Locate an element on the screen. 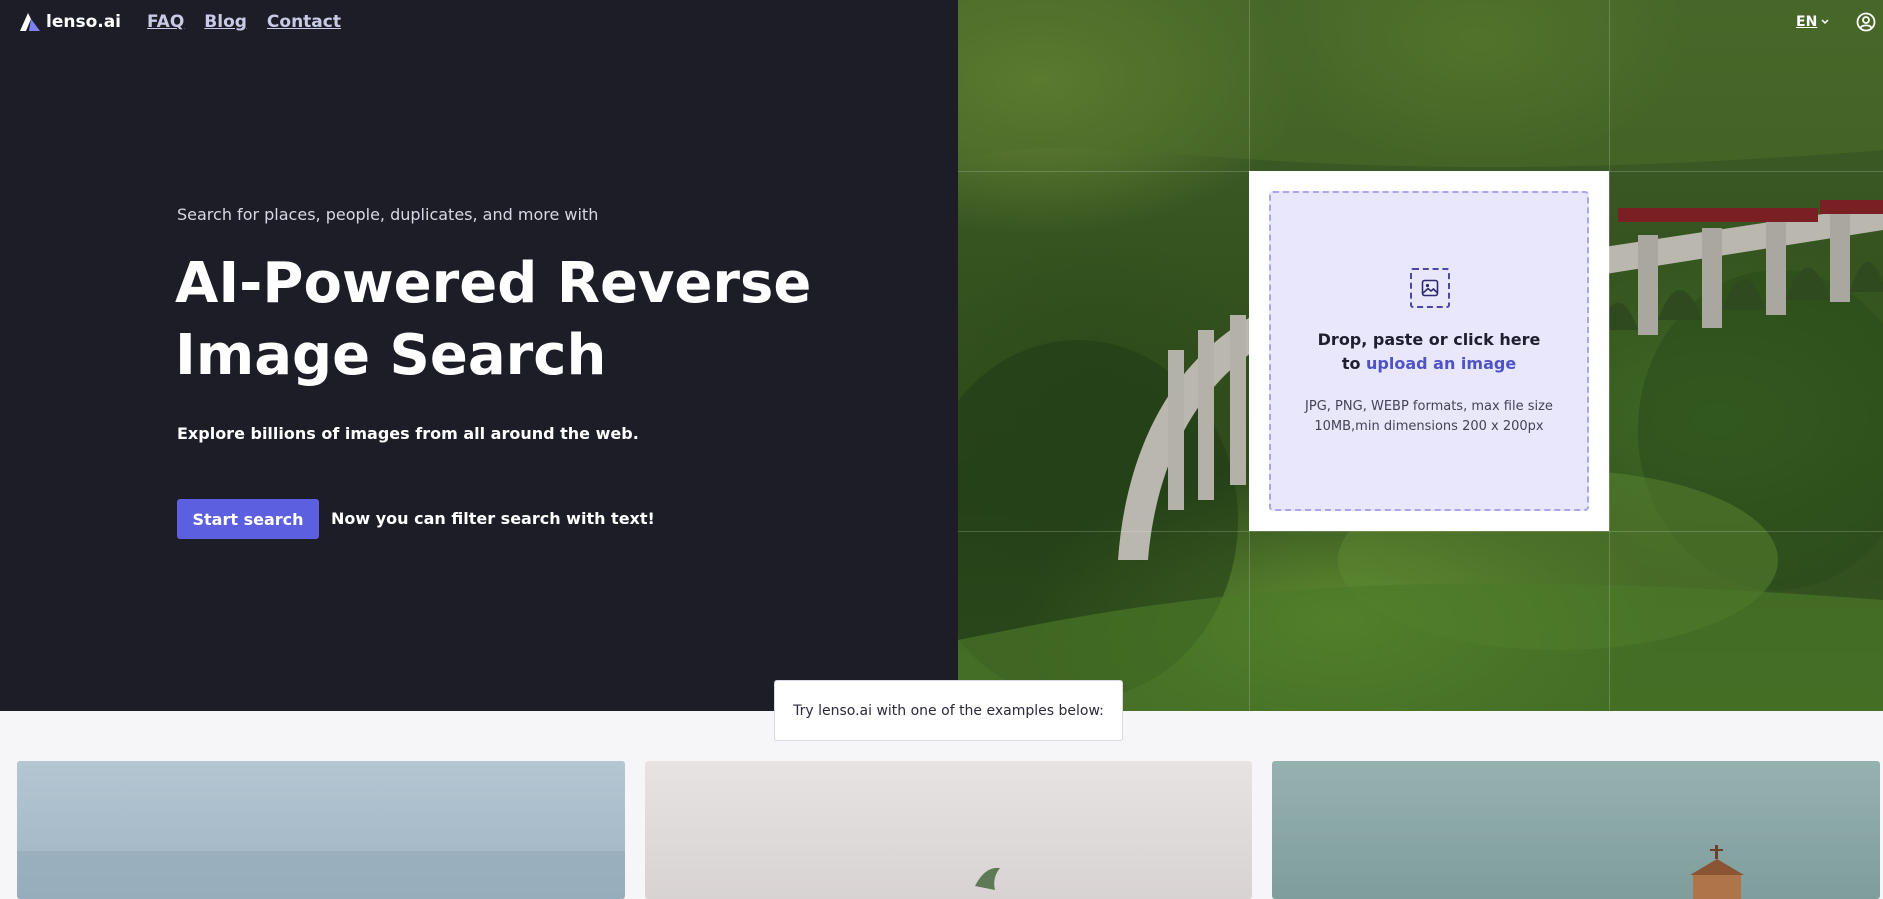 The image size is (1883, 899). brand-logo: lenso.ai is located at coordinates (70, 22).